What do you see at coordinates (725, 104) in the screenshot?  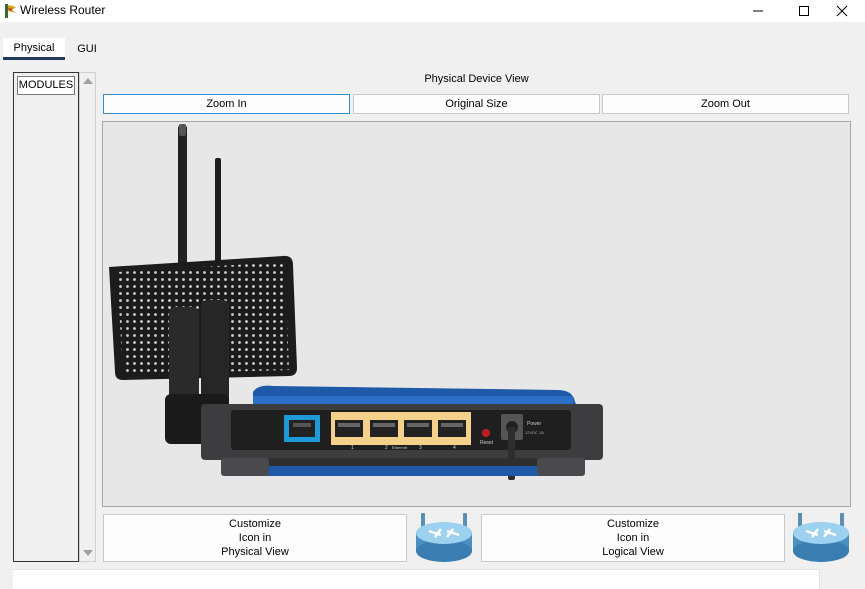 I see `zoom-out-button: Zoom Out` at bounding box center [725, 104].